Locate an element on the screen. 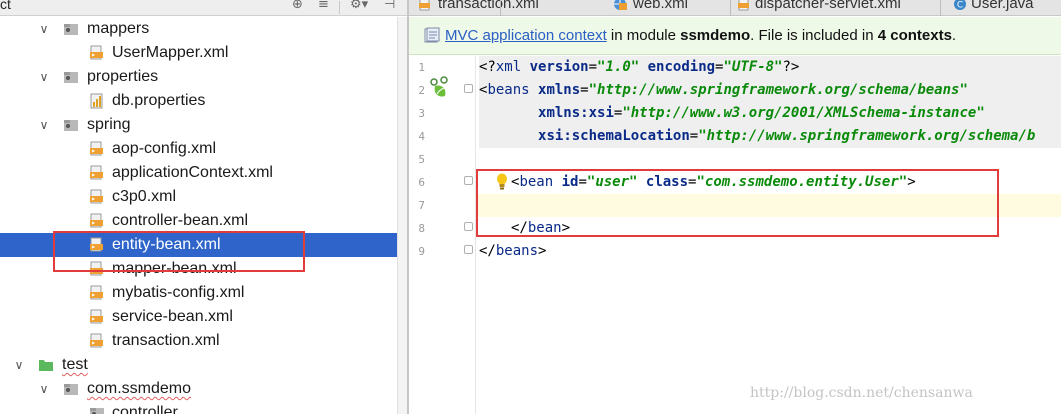 This screenshot has height=414, width=1061. code-token: xmlns is located at coordinates (559, 90).